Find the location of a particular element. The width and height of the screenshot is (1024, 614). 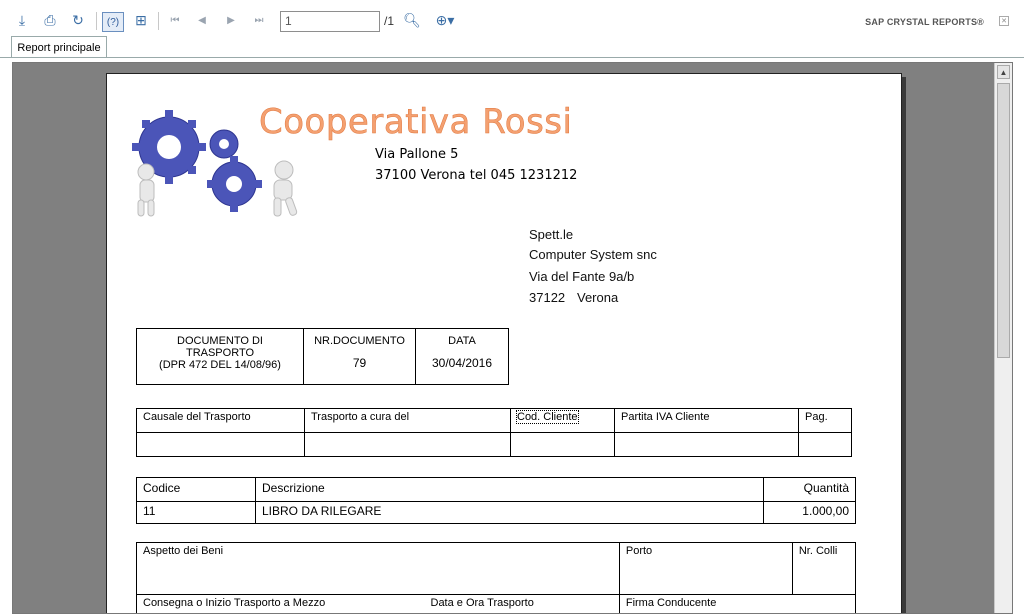

items-header-descrizione: Descrizione is located at coordinates (509, 489).